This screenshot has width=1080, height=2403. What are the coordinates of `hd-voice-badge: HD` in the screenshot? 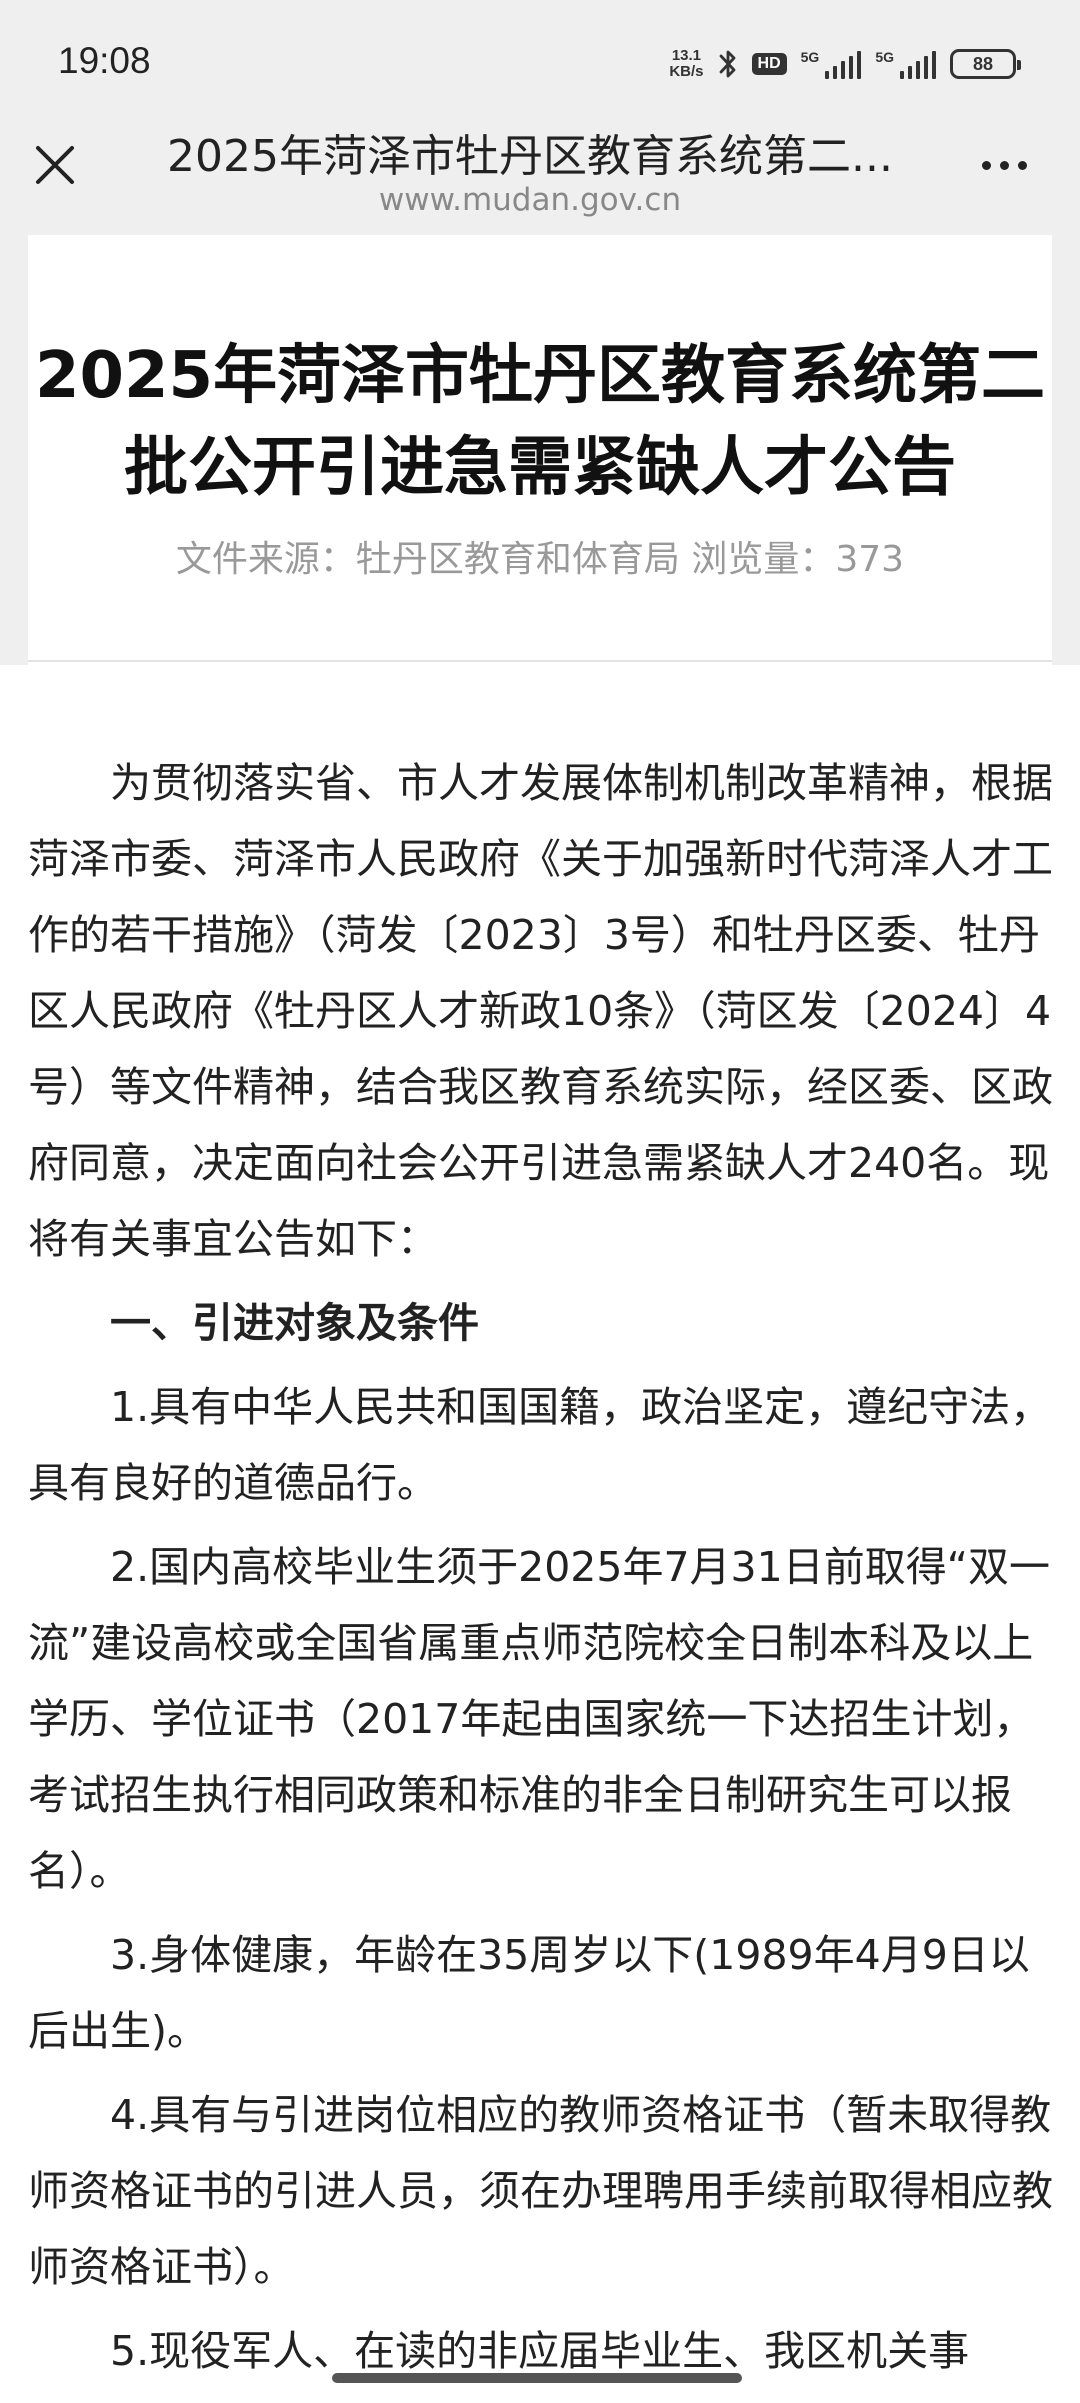 It's located at (769, 64).